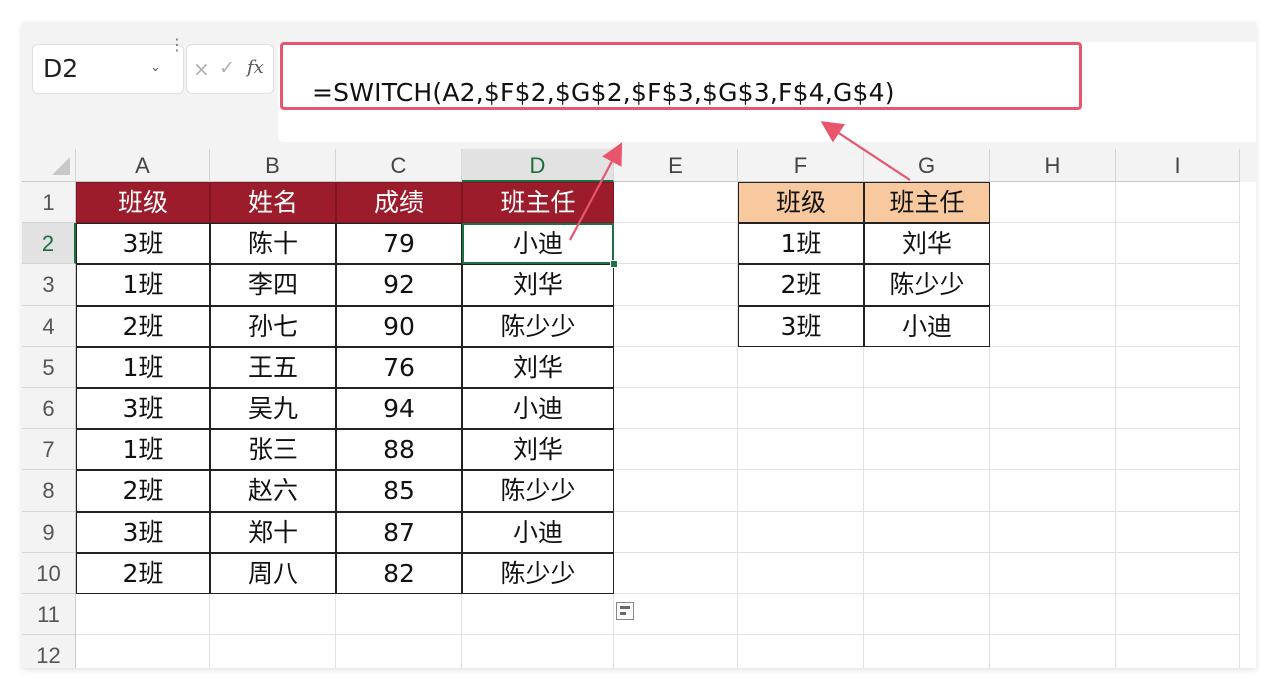 Image resolution: width=1280 pixels, height=691 pixels. I want to click on arrow-to-formula-right, so click(865, 151).